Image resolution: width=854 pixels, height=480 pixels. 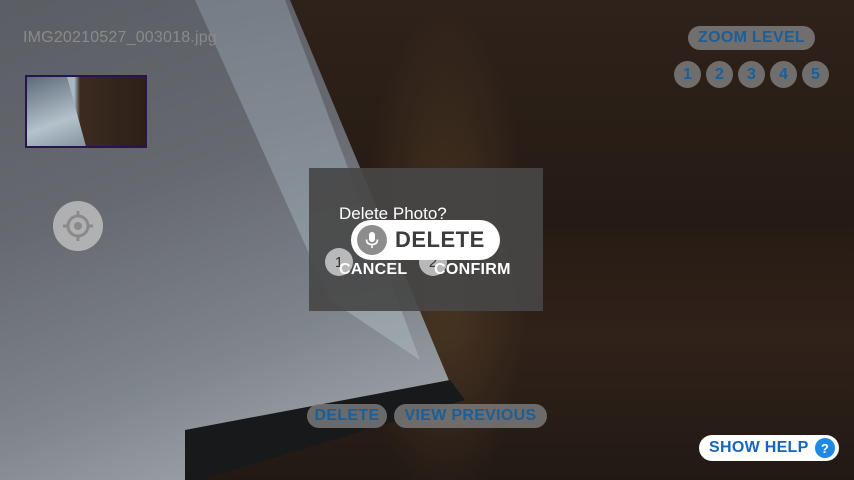 I want to click on delete-button: DELETE, so click(x=347, y=416).